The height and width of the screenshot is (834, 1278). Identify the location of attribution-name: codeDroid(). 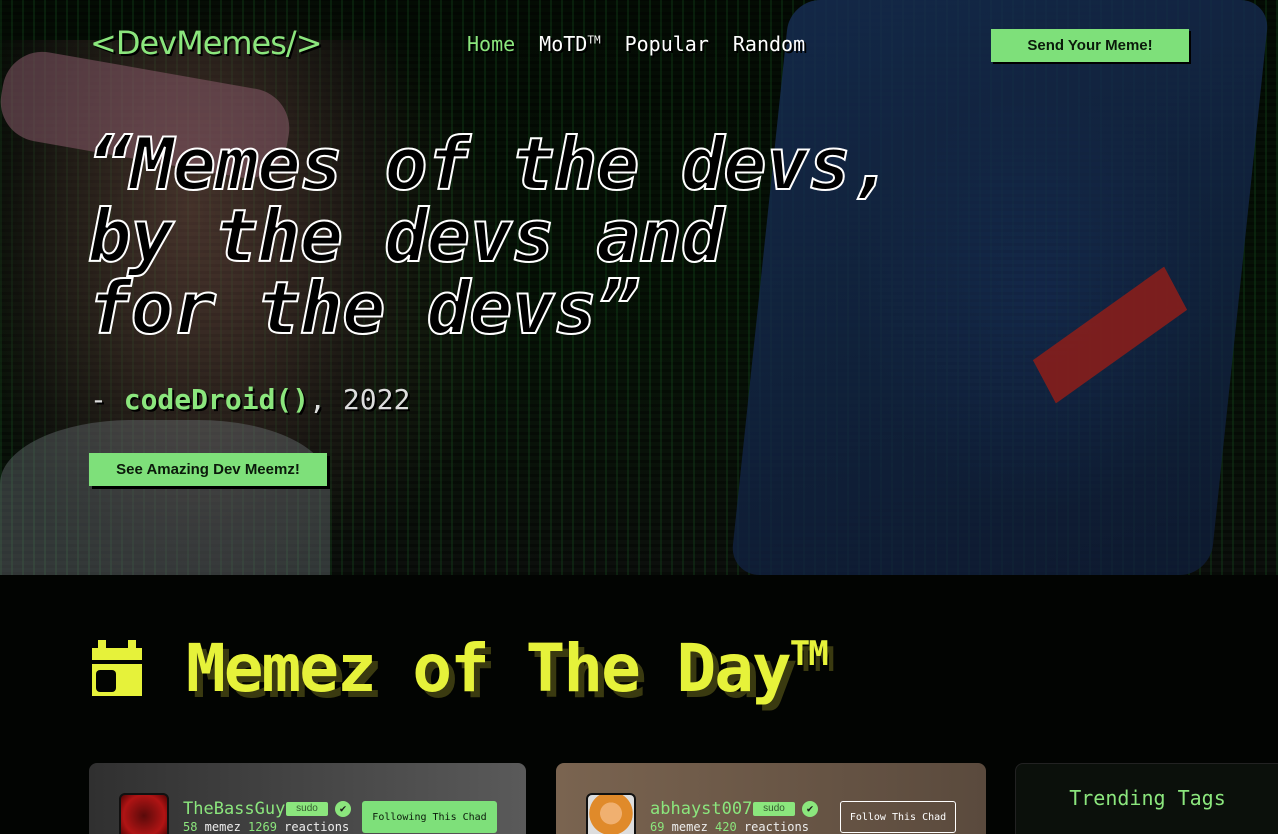
(216, 399).